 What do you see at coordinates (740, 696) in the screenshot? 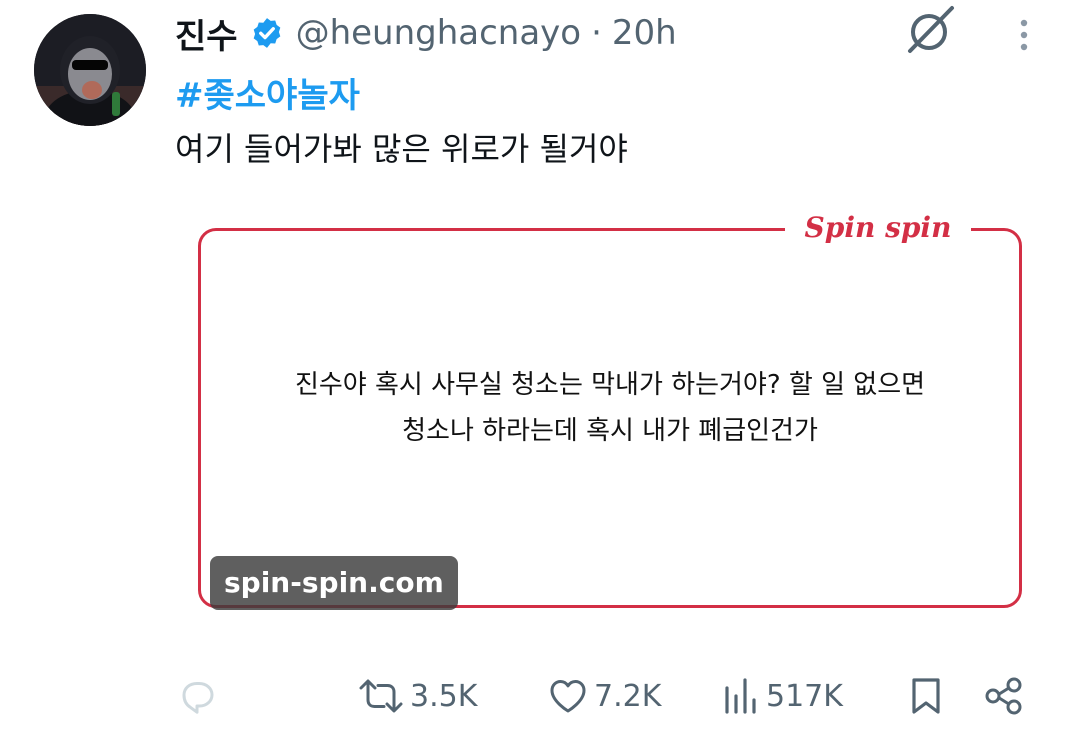
I see `views-chart-icon` at bounding box center [740, 696].